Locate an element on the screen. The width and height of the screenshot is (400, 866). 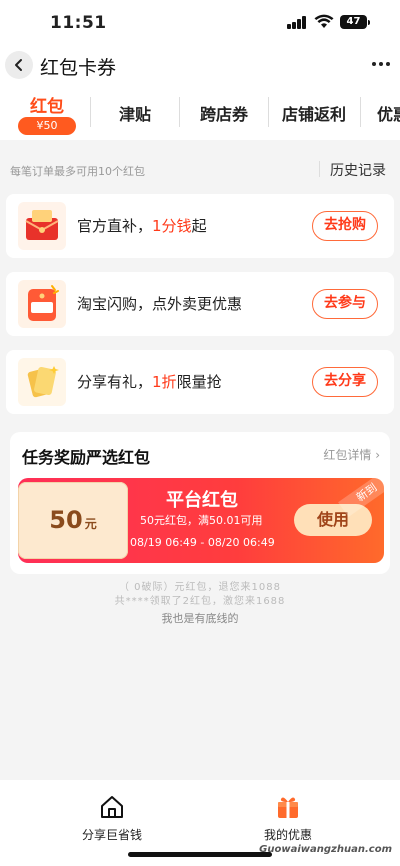
tab-my-offers-label: 我的优惠 is located at coordinates (287, 835).